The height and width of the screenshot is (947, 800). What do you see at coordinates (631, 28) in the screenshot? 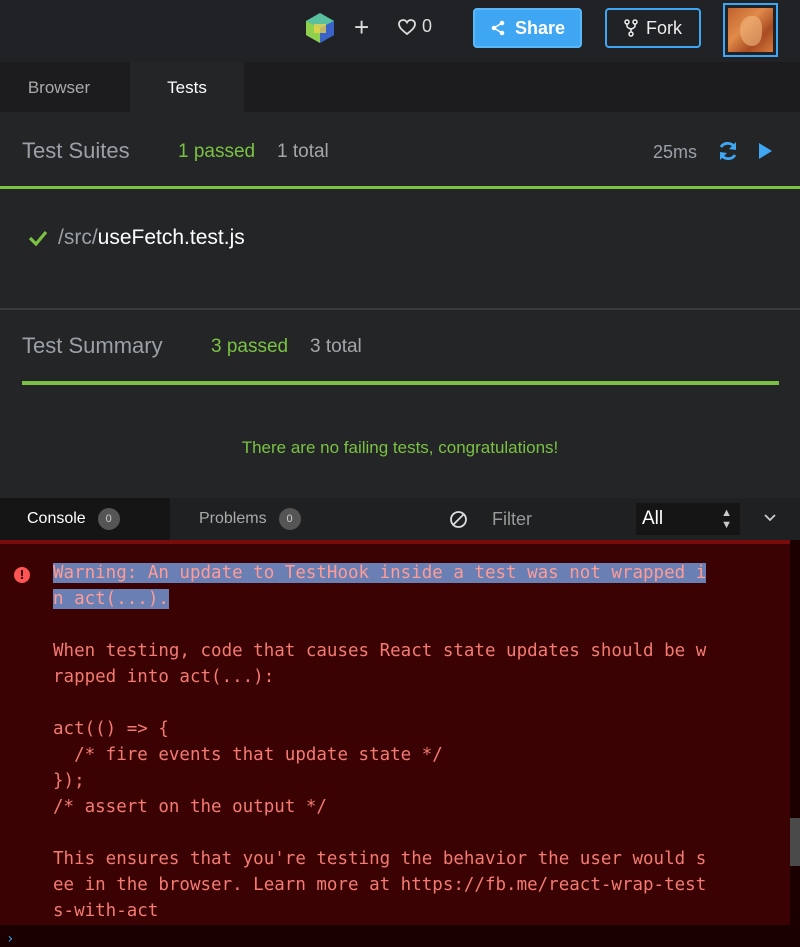
I see `fork-icon` at bounding box center [631, 28].